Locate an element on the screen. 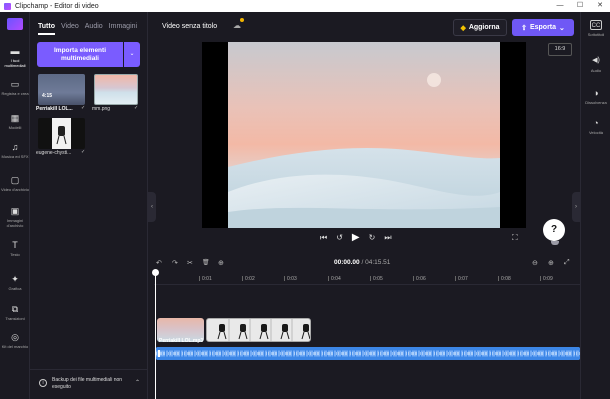  clipchamp-logo-icon is located at coordinates (7, 6).